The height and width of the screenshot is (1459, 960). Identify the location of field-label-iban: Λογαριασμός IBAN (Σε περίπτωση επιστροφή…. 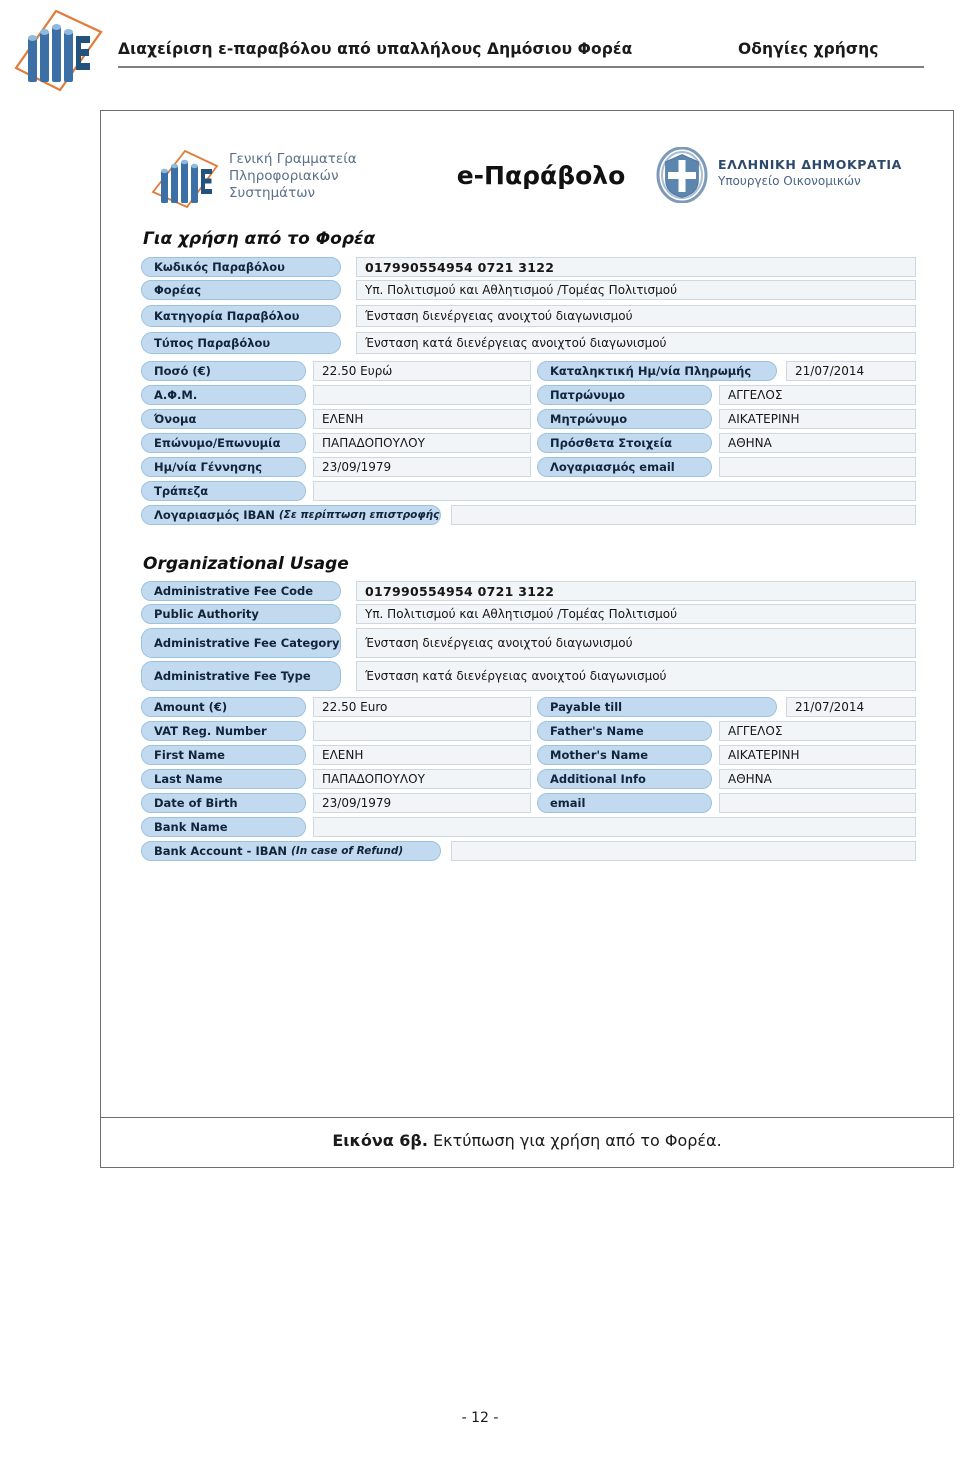
(291, 515).